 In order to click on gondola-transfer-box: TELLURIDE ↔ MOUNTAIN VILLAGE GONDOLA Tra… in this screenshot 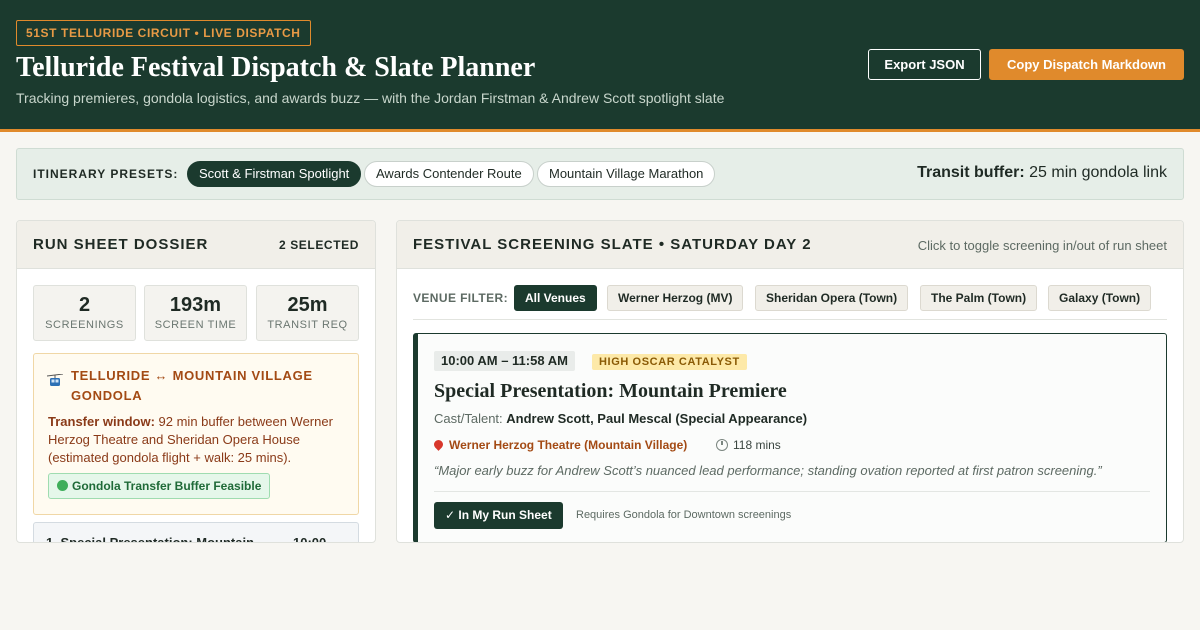, I will do `click(196, 434)`.